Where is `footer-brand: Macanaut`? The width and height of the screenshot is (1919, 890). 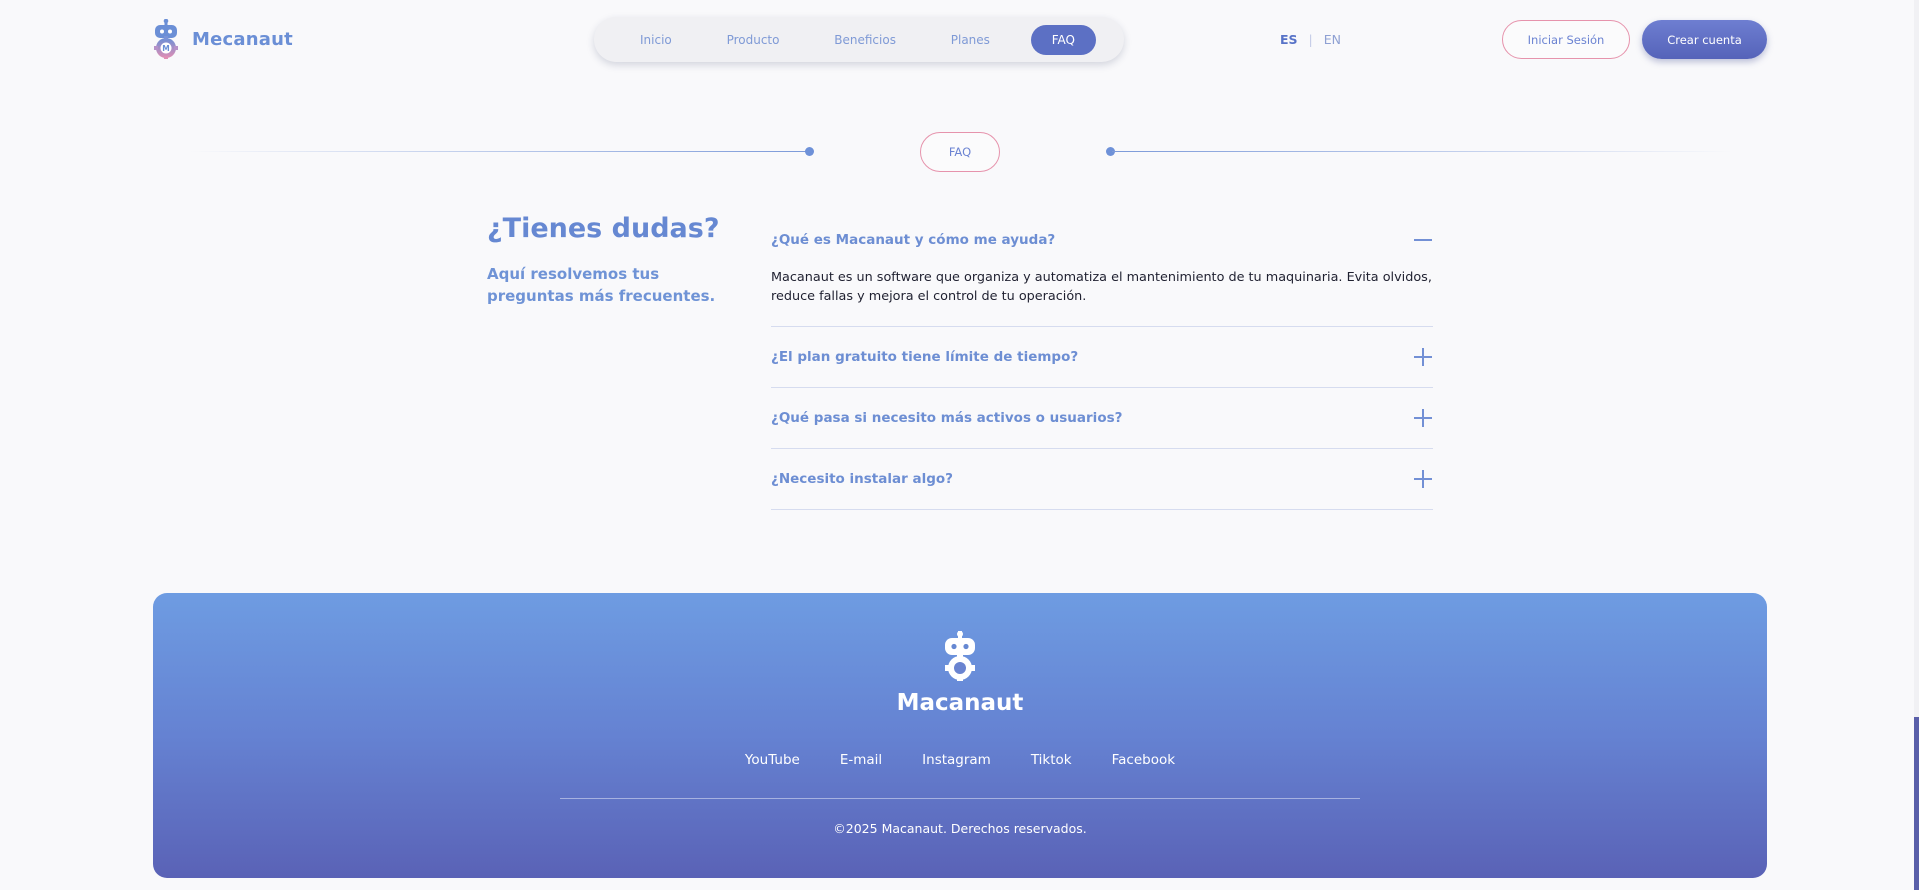
footer-brand: Macanaut is located at coordinates (960, 703).